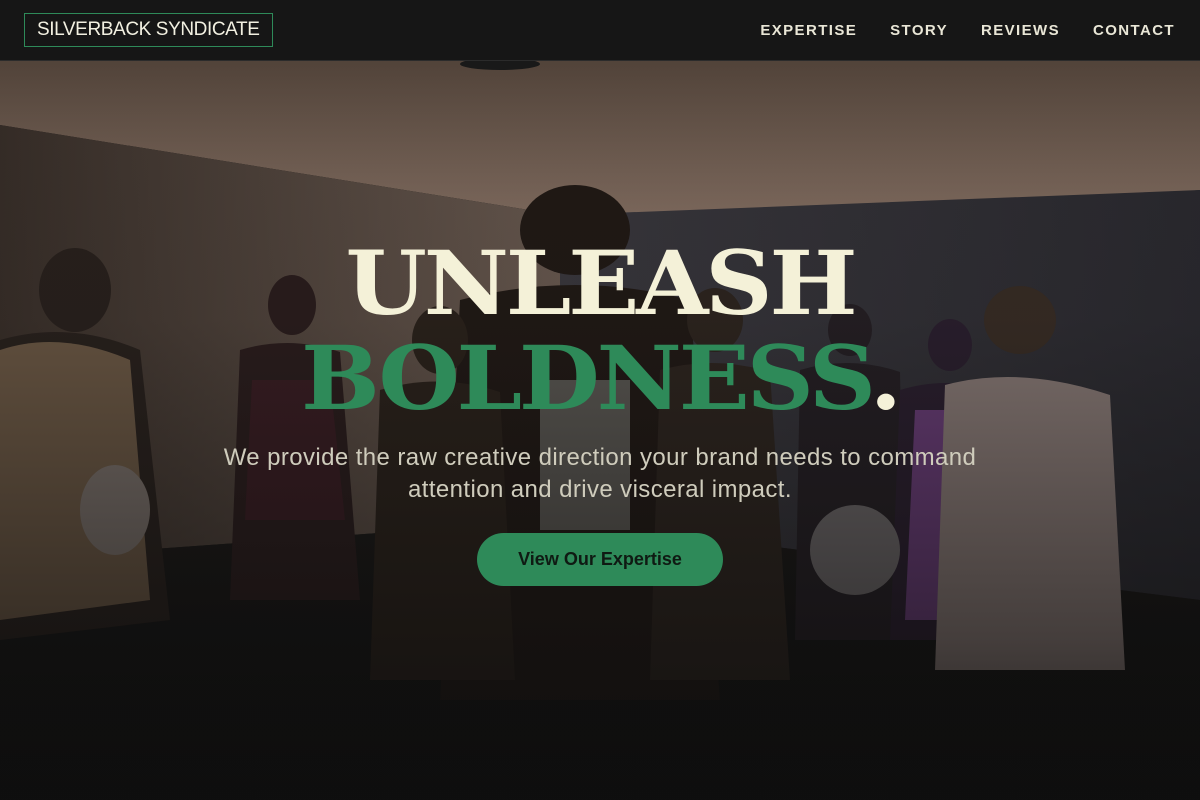  I want to click on nav-link-expertise: EXPERTISE, so click(808, 30).